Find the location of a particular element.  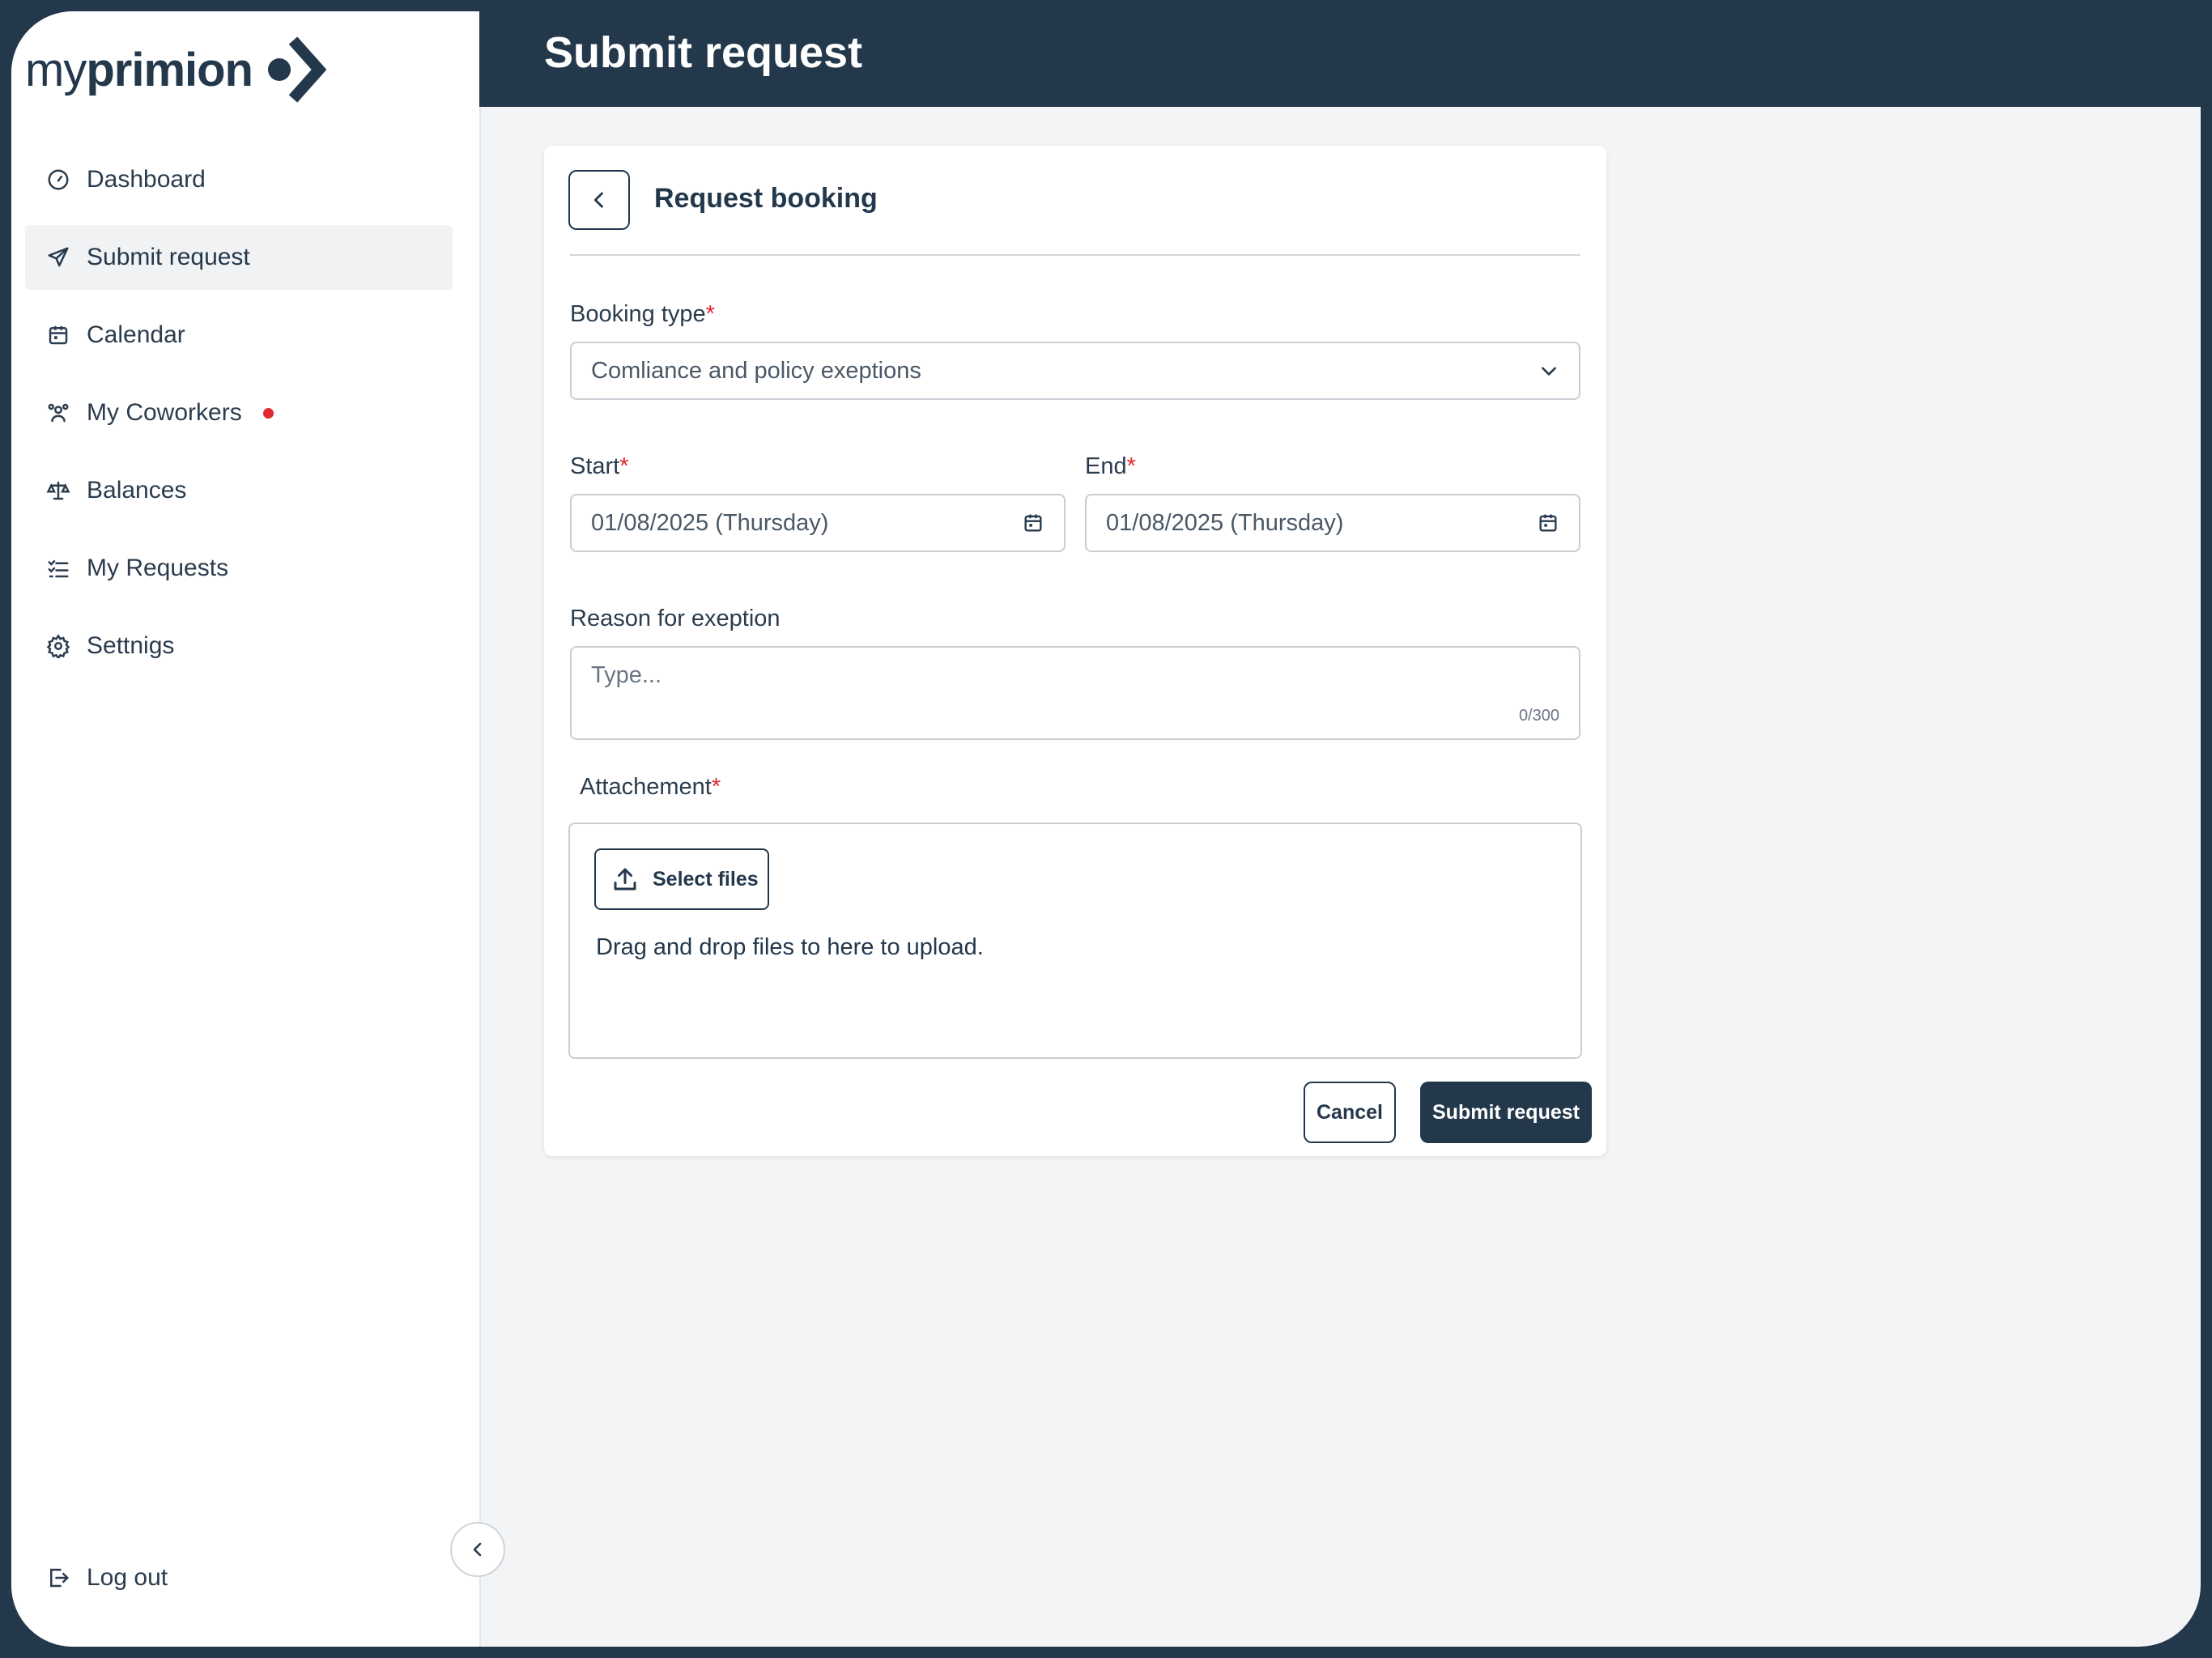

notification-dot is located at coordinates (268, 413).